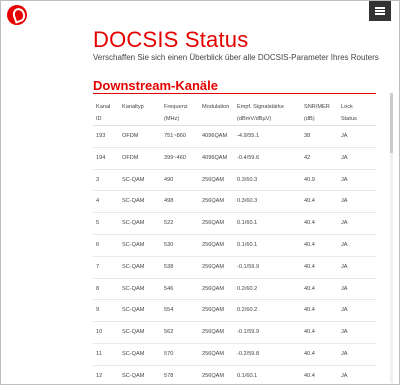 The image size is (400, 385). What do you see at coordinates (171, 39) in the screenshot?
I see `page-title: DOCSIS Status` at bounding box center [171, 39].